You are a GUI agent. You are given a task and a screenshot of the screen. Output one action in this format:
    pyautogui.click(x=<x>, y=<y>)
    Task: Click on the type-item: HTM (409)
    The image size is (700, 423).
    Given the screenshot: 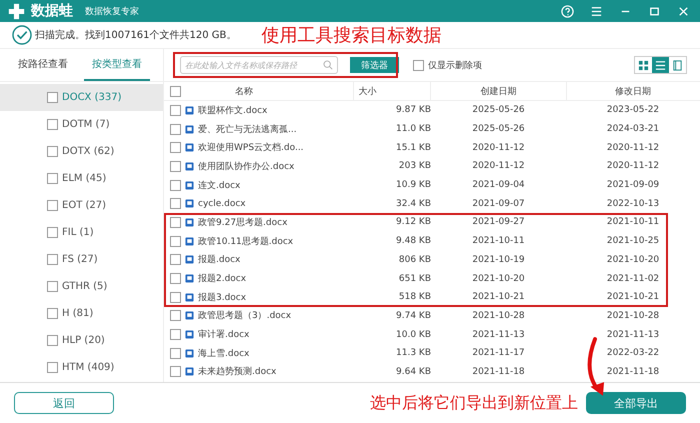 What is the action you would take?
    pyautogui.click(x=81, y=367)
    